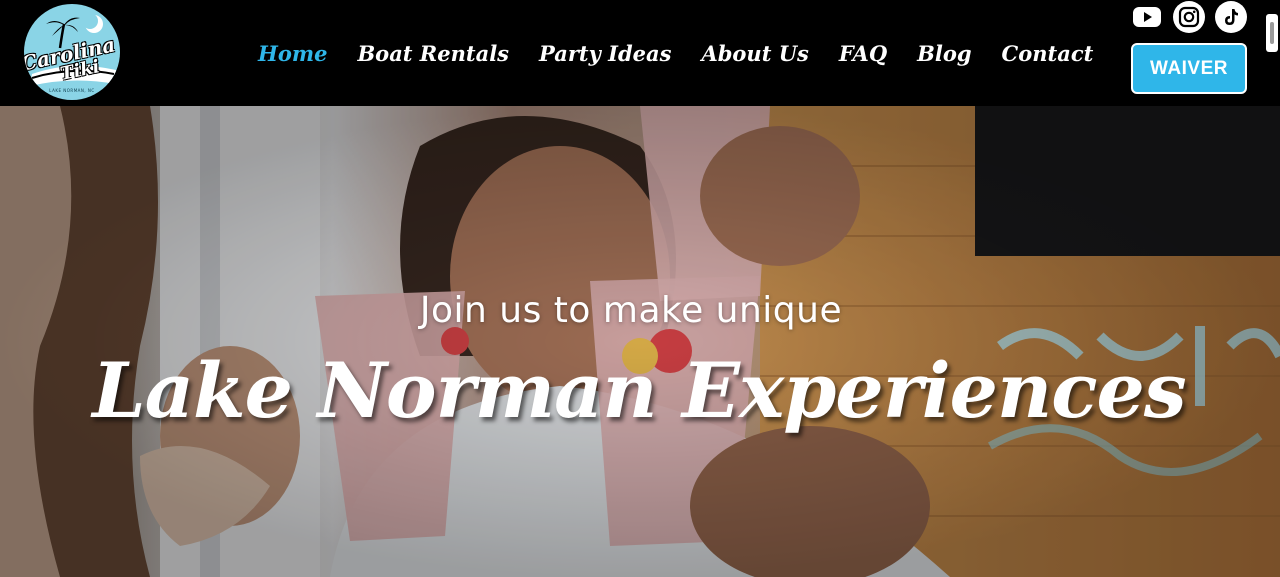 Image resolution: width=1280 pixels, height=577 pixels. Describe the element at coordinates (1189, 68) in the screenshot. I see `waiver-button: WAIVER` at that location.